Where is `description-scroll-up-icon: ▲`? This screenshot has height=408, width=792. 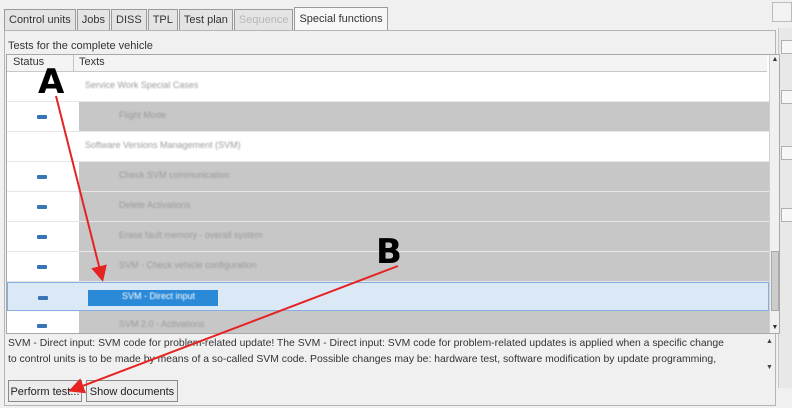
description-scroll-up-icon: ▲ is located at coordinates (769, 341).